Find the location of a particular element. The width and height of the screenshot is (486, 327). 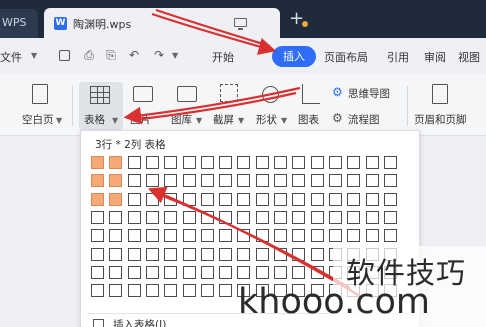

menu-review: 审阅 is located at coordinates (435, 57).